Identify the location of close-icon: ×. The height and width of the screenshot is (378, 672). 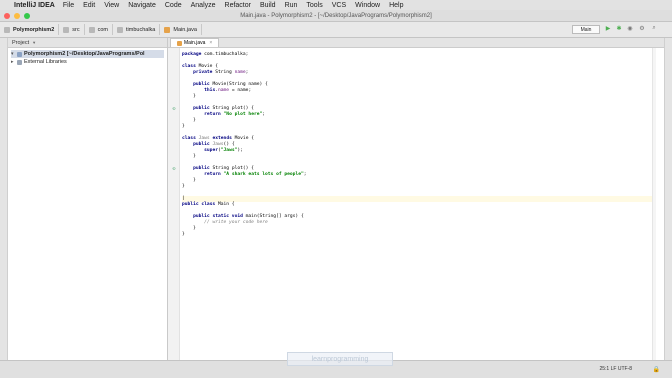
(210, 43).